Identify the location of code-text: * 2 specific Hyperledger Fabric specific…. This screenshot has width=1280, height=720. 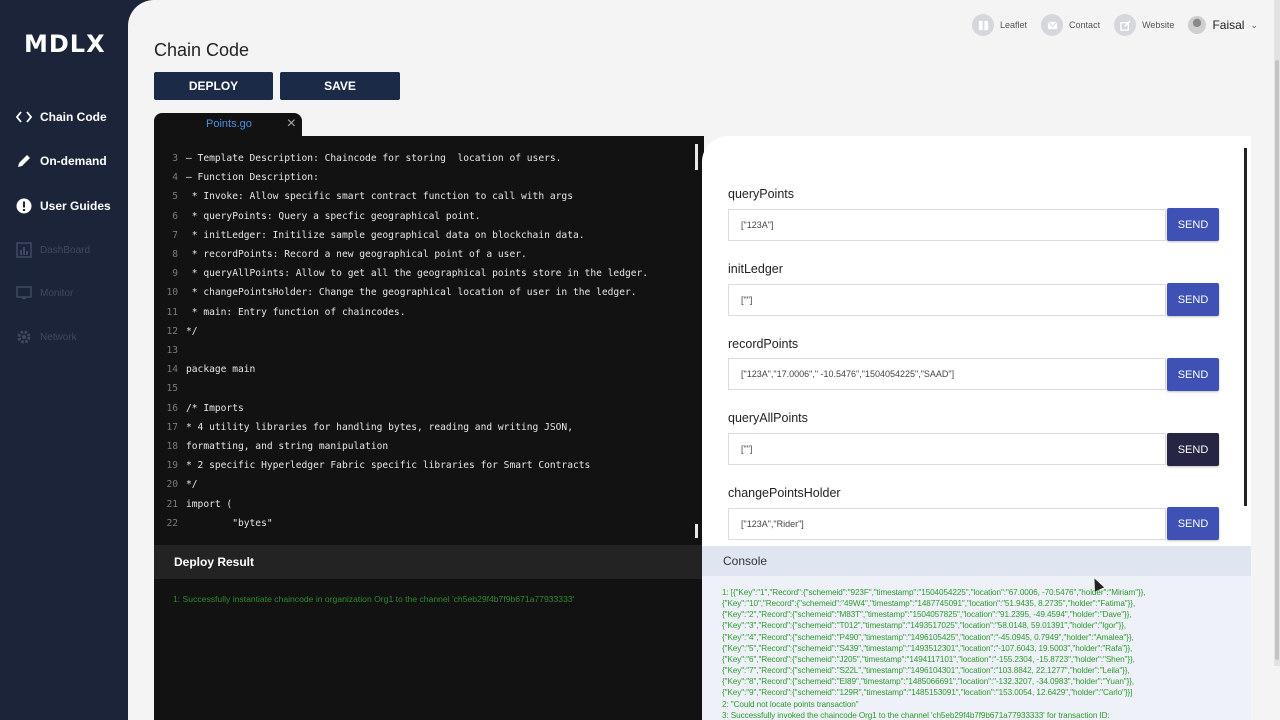
(388, 466).